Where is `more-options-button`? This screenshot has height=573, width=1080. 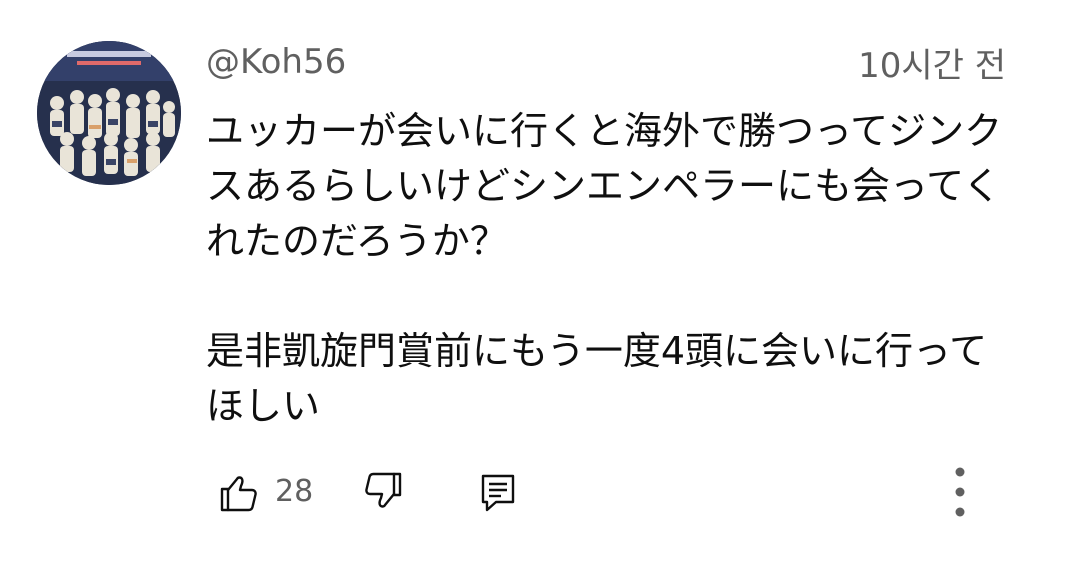
more-options-button is located at coordinates (960, 492).